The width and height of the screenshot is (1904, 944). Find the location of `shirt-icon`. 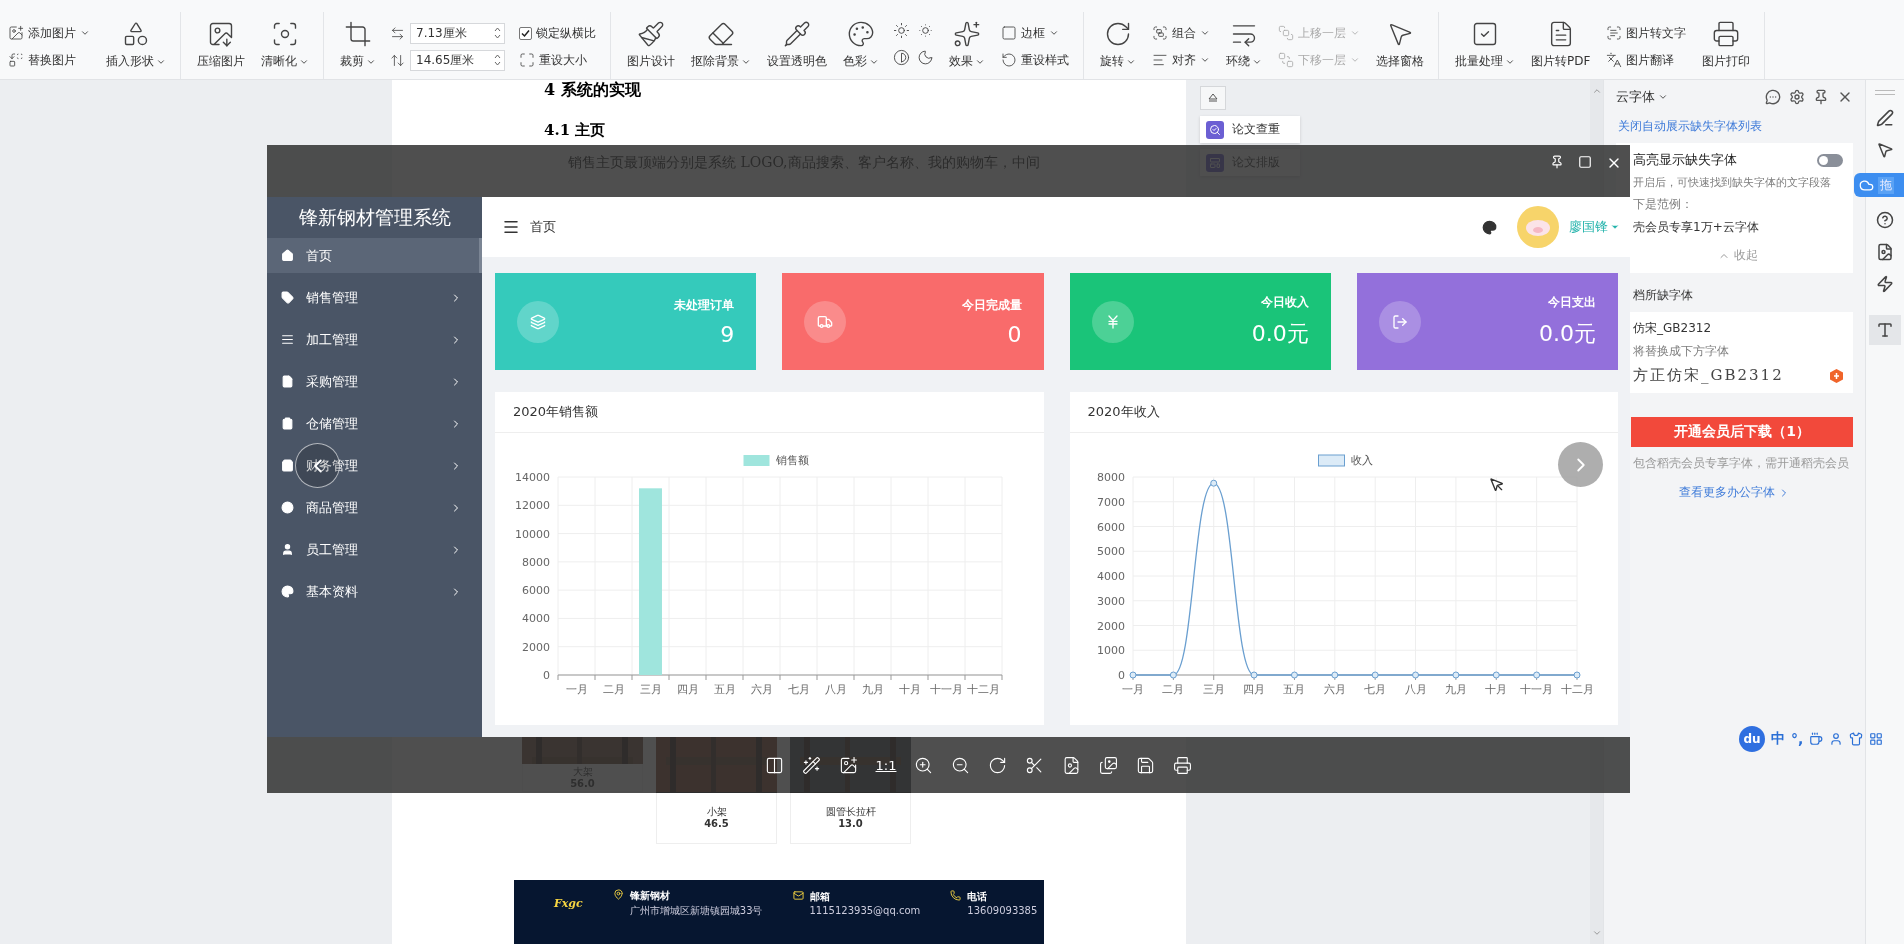

shirt-icon is located at coordinates (1856, 739).